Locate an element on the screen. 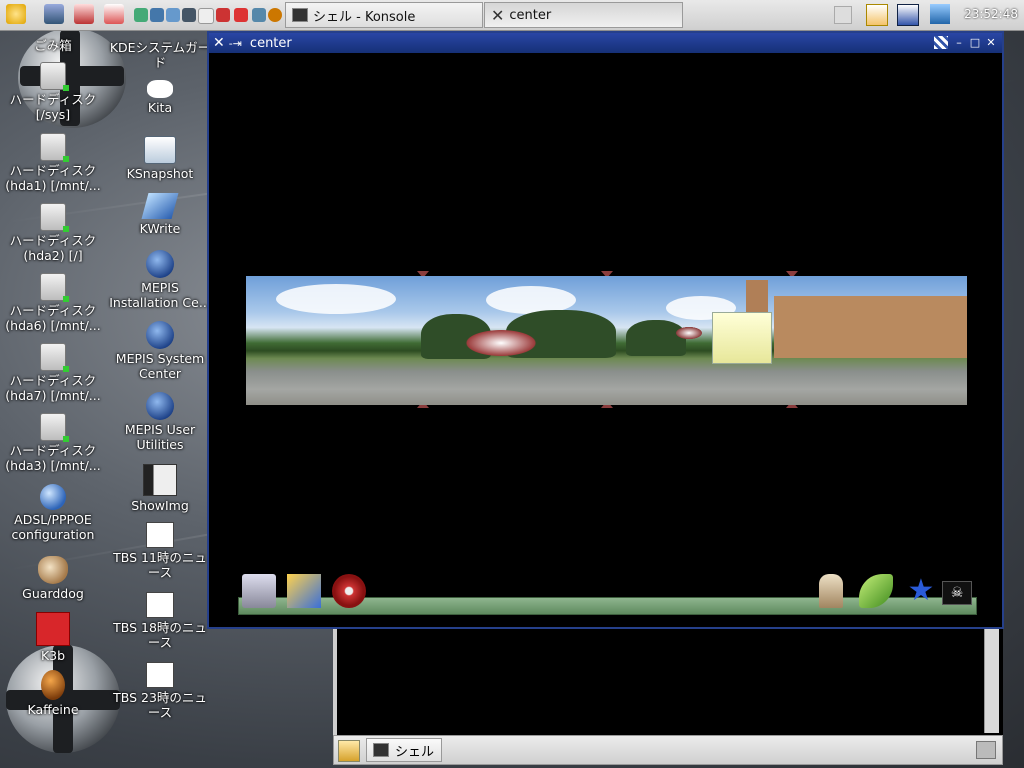 The image size is (1024, 768). konsole-terminal is located at coordinates (668, 682).